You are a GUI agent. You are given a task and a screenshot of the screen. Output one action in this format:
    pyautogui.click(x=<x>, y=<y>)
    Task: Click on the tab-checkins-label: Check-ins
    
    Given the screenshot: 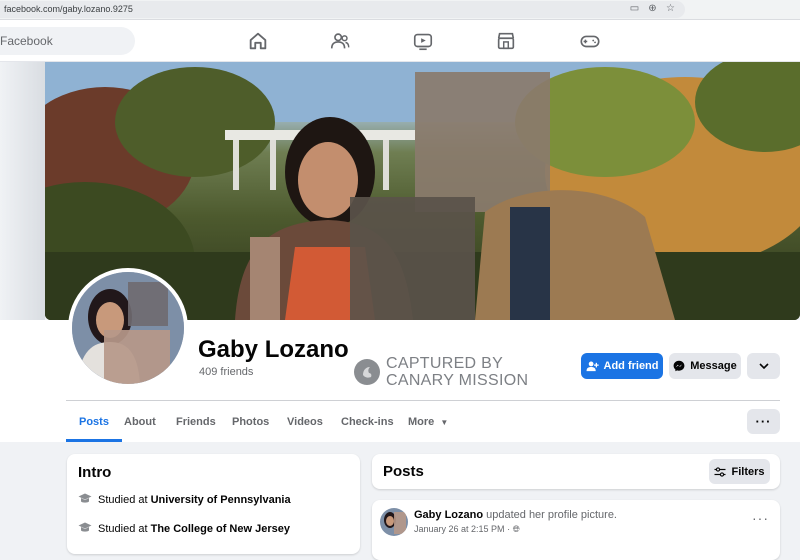 What is the action you would take?
    pyautogui.click(x=367, y=422)
    